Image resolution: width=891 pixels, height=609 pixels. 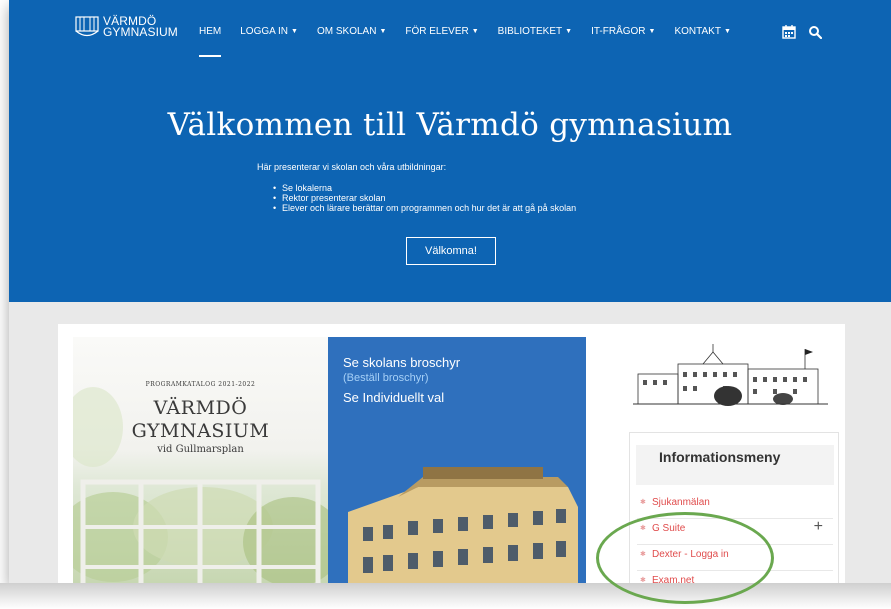 What do you see at coordinates (735, 577) in the screenshot?
I see `info-item-exam-net: ✱ Exam.net` at bounding box center [735, 577].